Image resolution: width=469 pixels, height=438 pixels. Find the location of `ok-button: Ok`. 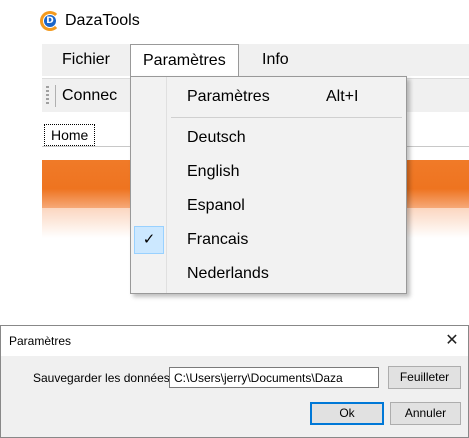

ok-button: Ok is located at coordinates (347, 413).